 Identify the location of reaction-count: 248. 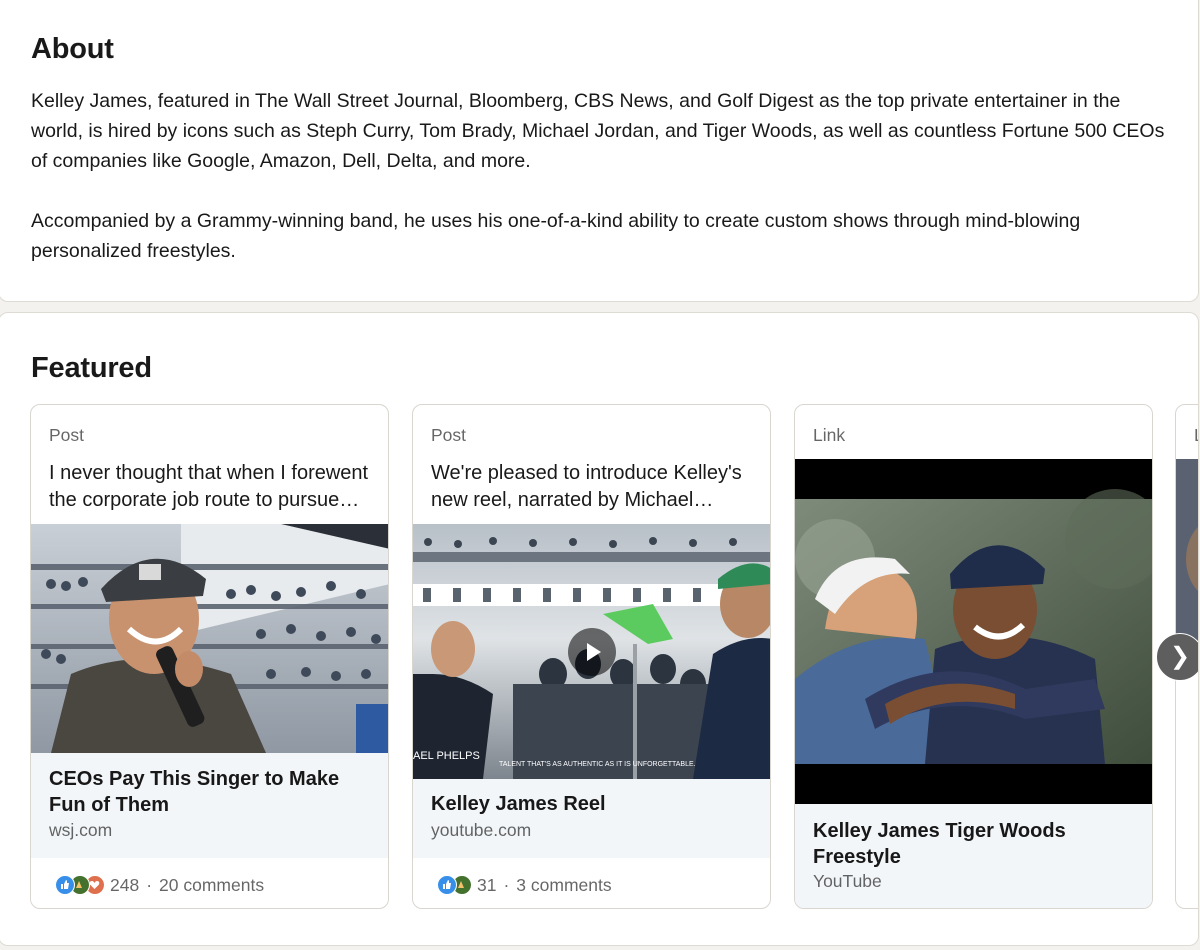
(124, 885).